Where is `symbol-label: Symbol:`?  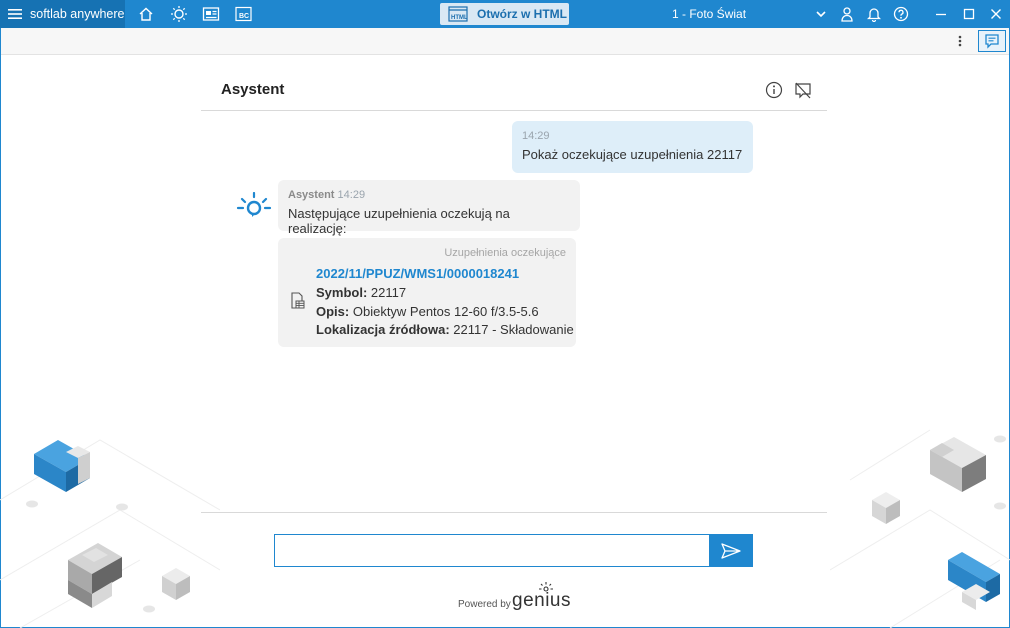 symbol-label: Symbol: is located at coordinates (342, 292).